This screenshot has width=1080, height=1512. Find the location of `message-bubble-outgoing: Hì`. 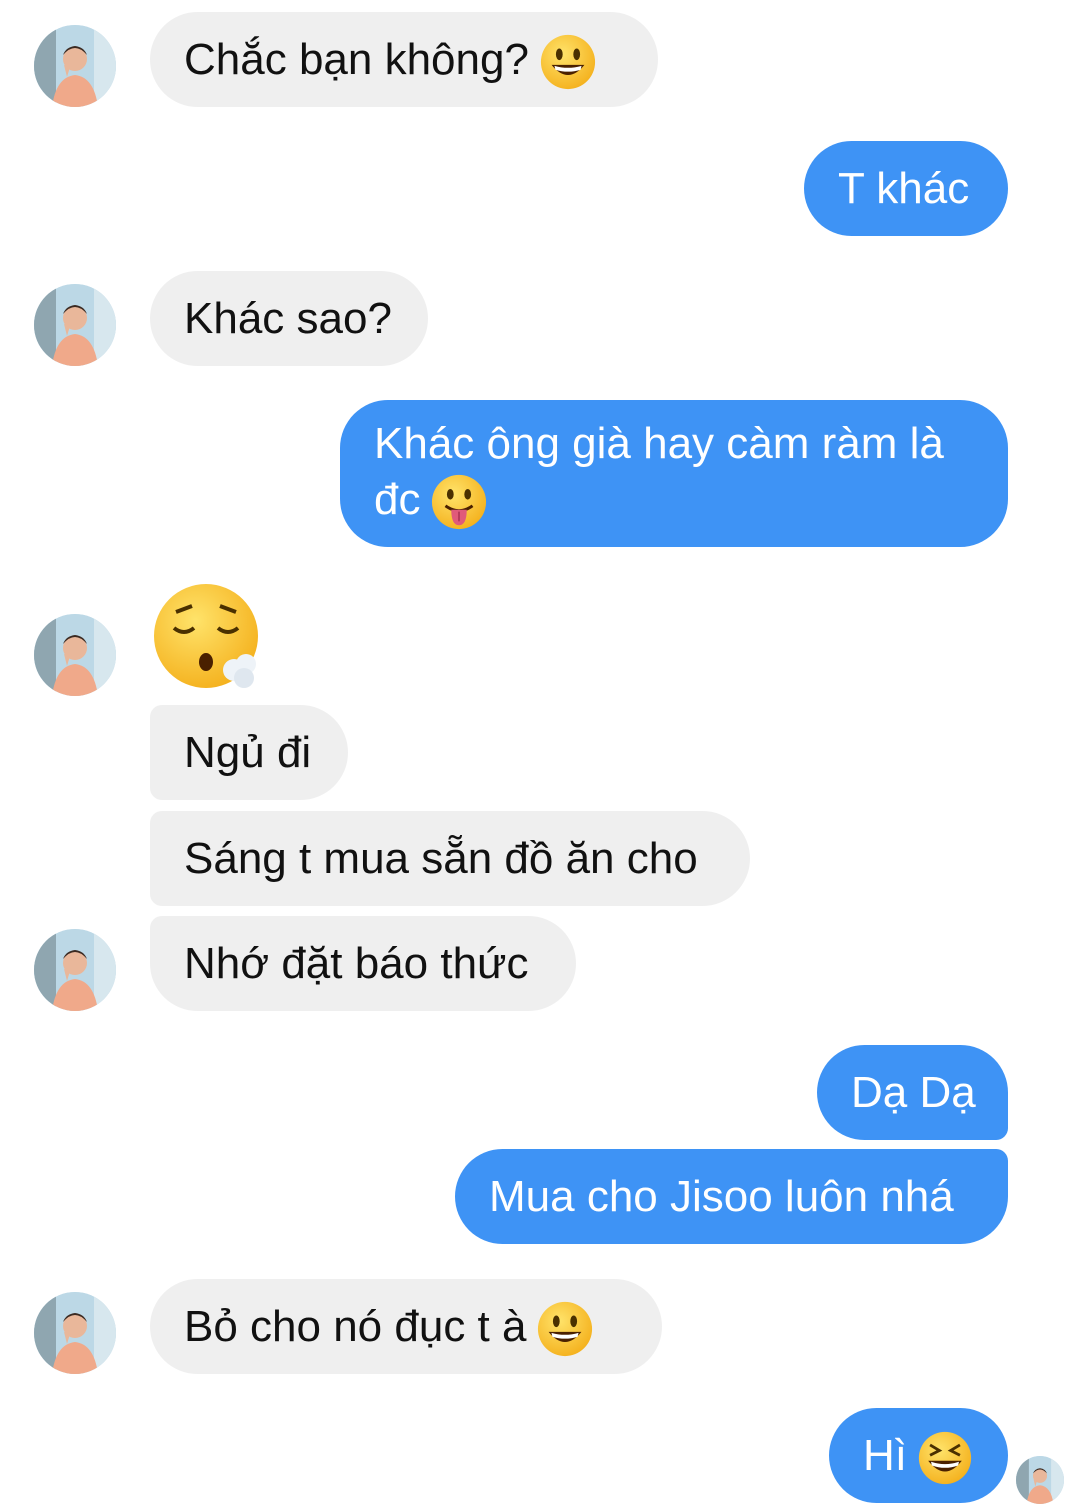

message-bubble-outgoing: Hì is located at coordinates (918, 1455).